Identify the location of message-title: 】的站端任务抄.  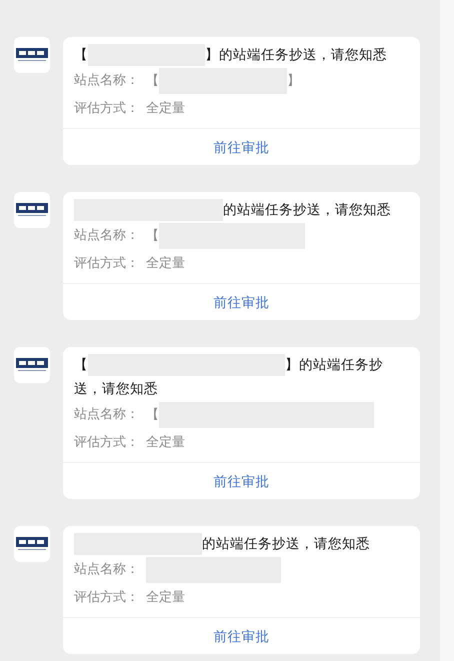
(334, 365).